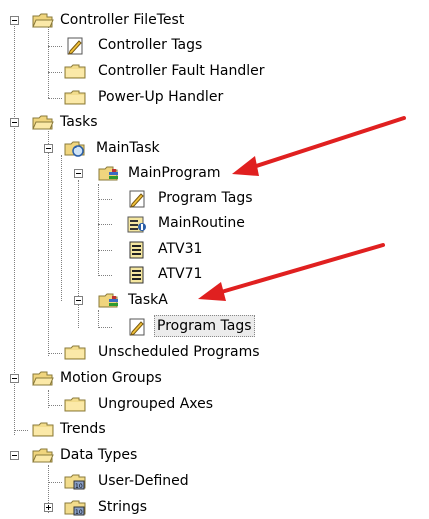 The width and height of the screenshot is (429, 519). I want to click on tree-item-label: Ungrouped Axes, so click(156, 404).